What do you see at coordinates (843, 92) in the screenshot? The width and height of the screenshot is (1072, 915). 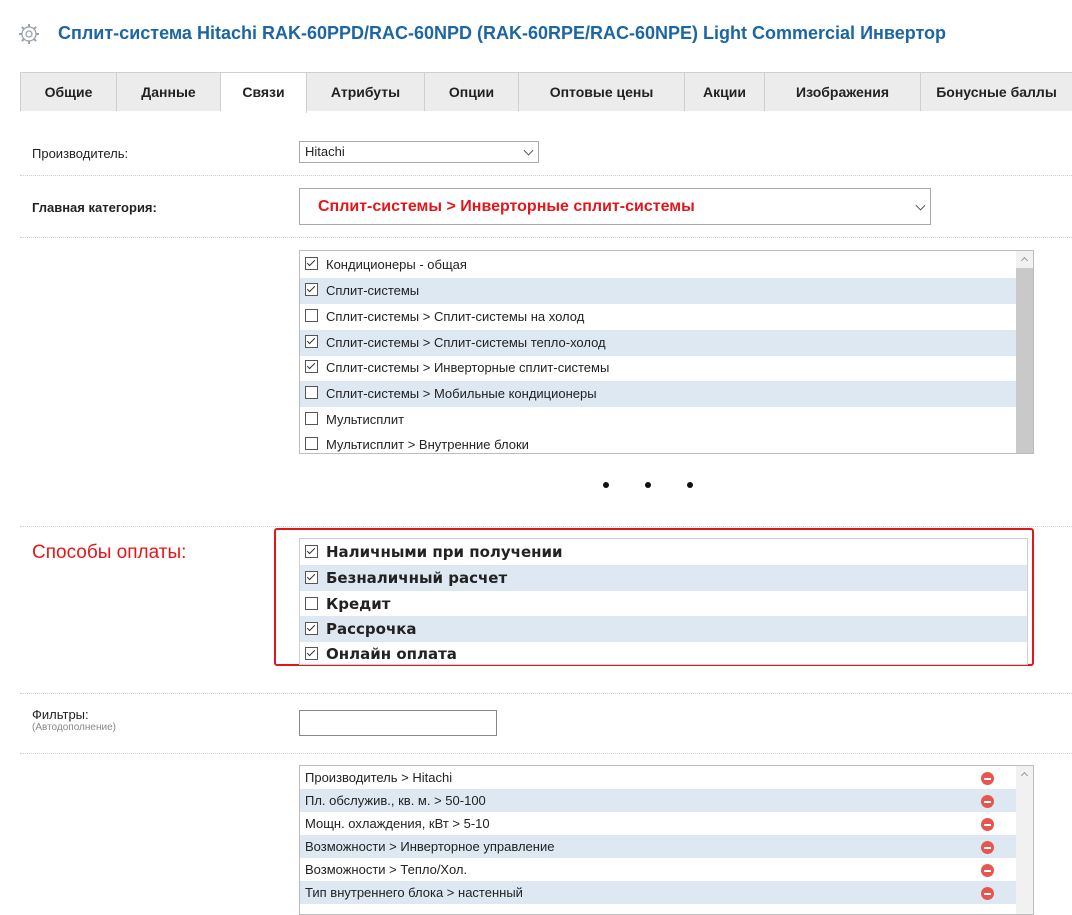 I see `tab-images: Изображения` at bounding box center [843, 92].